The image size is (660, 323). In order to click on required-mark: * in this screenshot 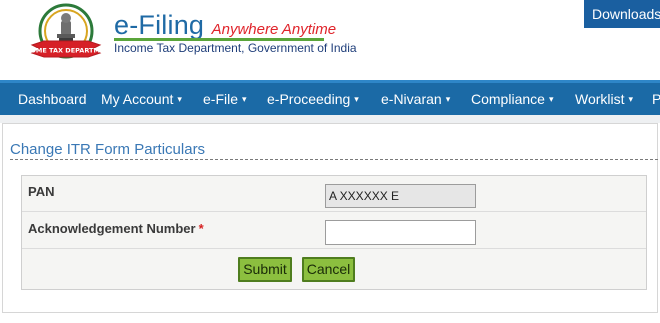, I will do `click(201, 228)`.